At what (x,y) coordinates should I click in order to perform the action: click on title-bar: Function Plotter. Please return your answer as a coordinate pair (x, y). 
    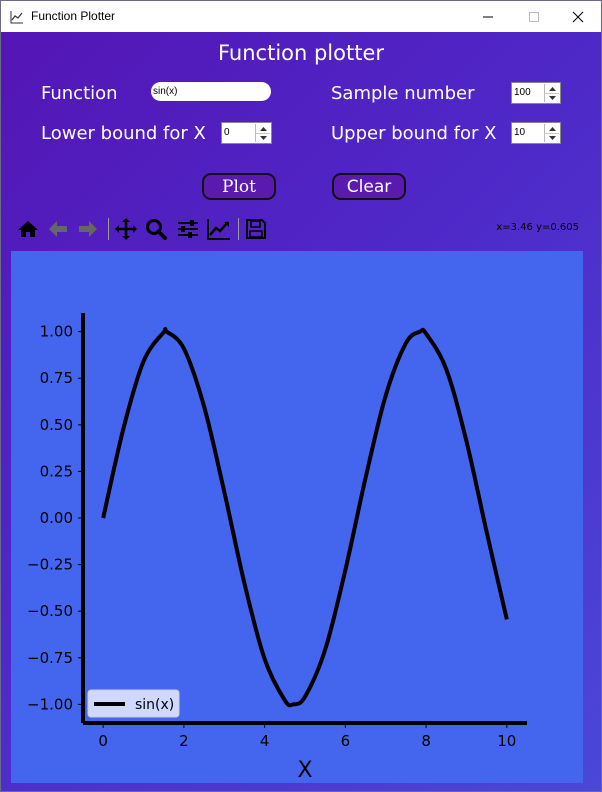
    Looking at the image, I should click on (301, 16).